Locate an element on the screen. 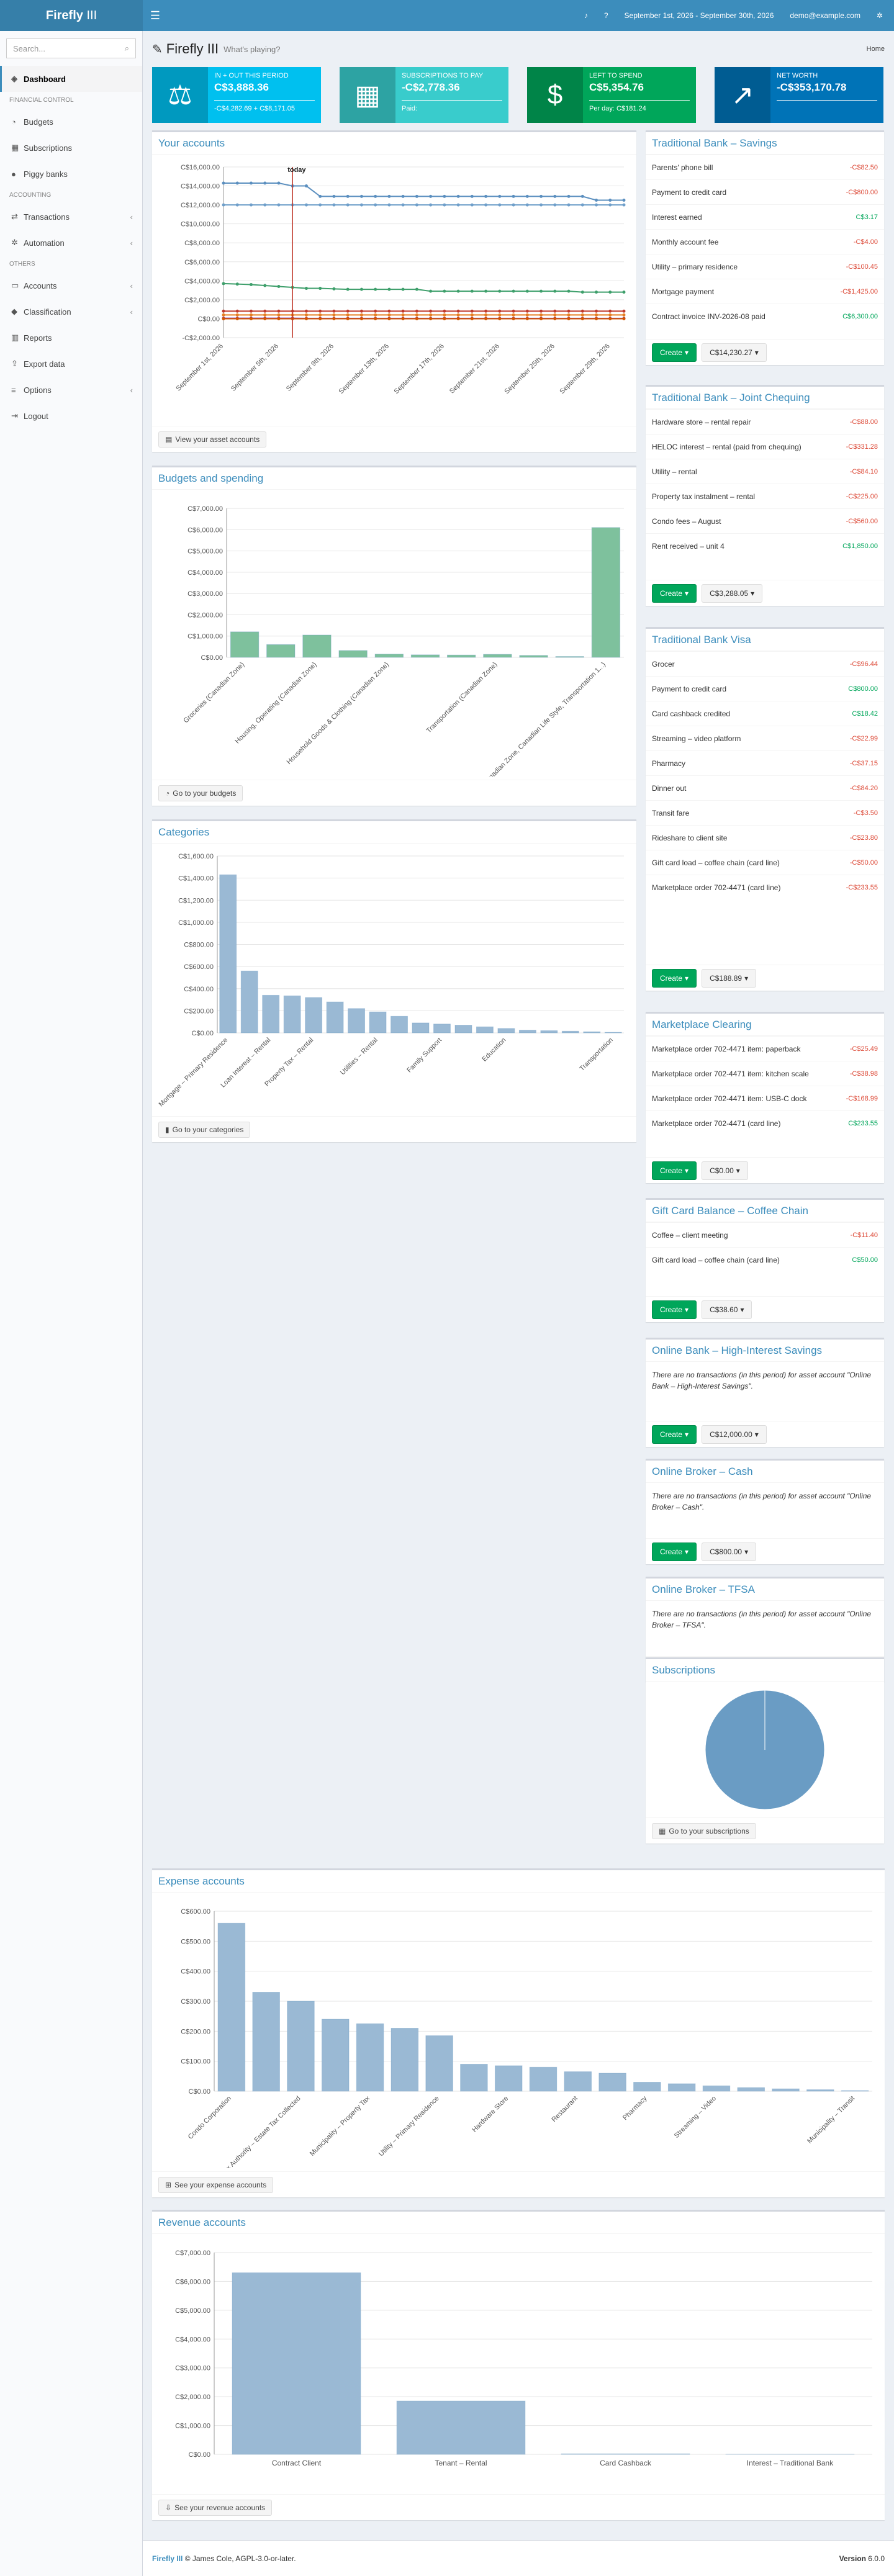 Image resolution: width=894 pixels, height=2576 pixels. transaction-description: Payment to credit card is located at coordinates (689, 192).